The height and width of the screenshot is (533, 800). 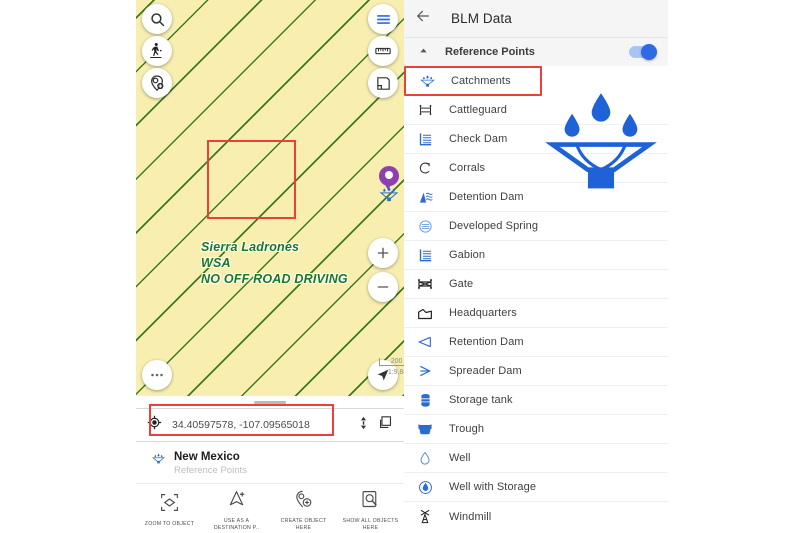 What do you see at coordinates (303, 508) in the screenshot?
I see `create-object-button: CREATE OBJECT HERE` at bounding box center [303, 508].